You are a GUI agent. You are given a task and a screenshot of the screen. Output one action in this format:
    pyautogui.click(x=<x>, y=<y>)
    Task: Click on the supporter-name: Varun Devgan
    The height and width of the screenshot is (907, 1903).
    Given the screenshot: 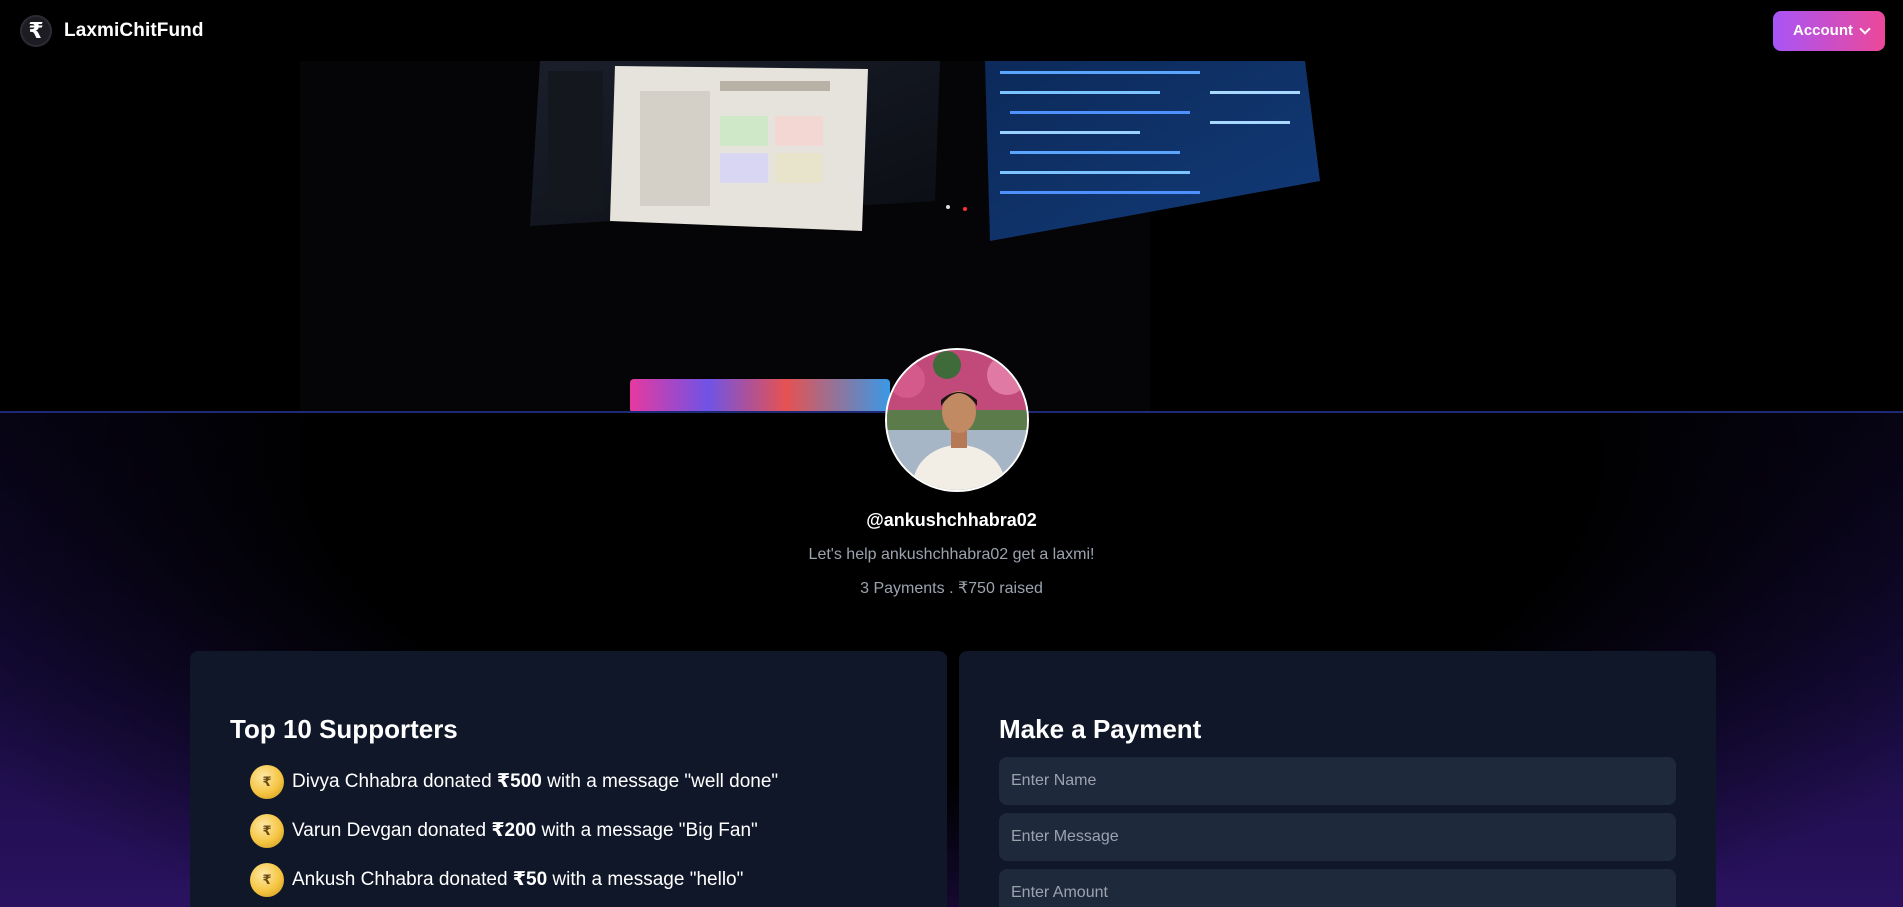 What is the action you would take?
    pyautogui.click(x=352, y=830)
    